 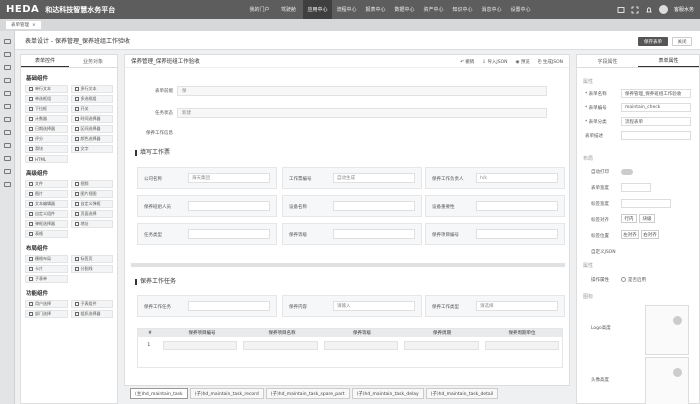 I want to click on component-item: 视频, so click(x=91, y=184).